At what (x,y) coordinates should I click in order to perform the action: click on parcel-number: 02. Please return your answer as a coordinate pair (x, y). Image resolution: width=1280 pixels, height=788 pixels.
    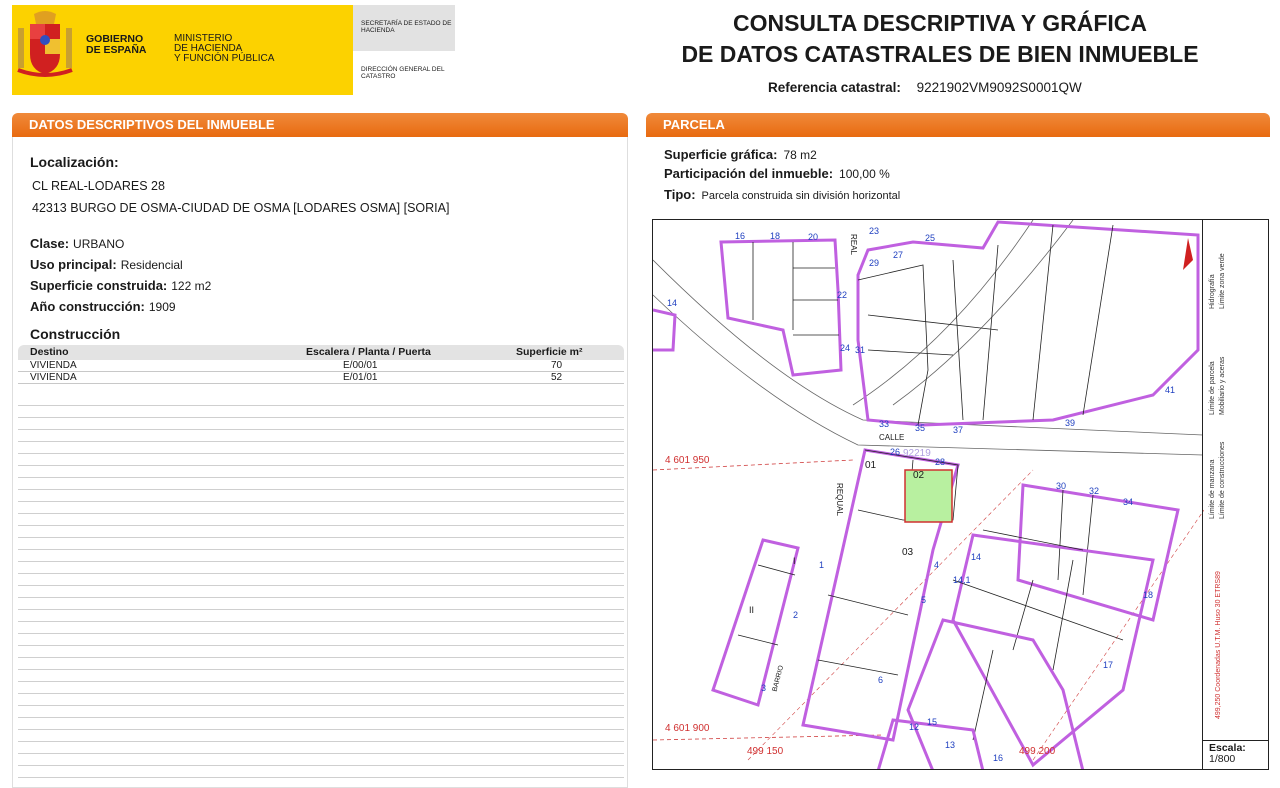
    Looking at the image, I should click on (919, 475).